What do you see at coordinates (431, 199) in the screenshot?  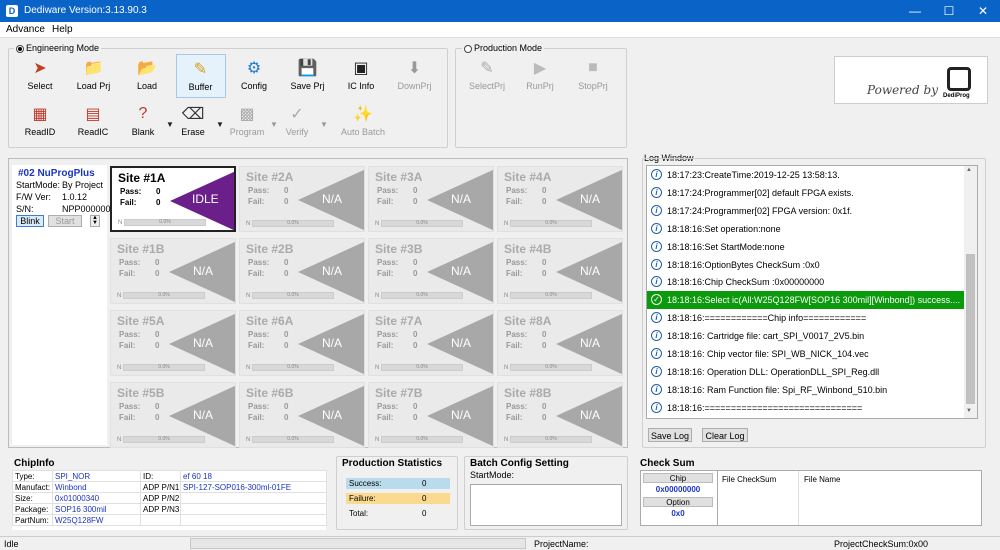 I see `site-card: Site #3A Pass: 0 Fail: 0 N/A N 0.0%` at bounding box center [431, 199].